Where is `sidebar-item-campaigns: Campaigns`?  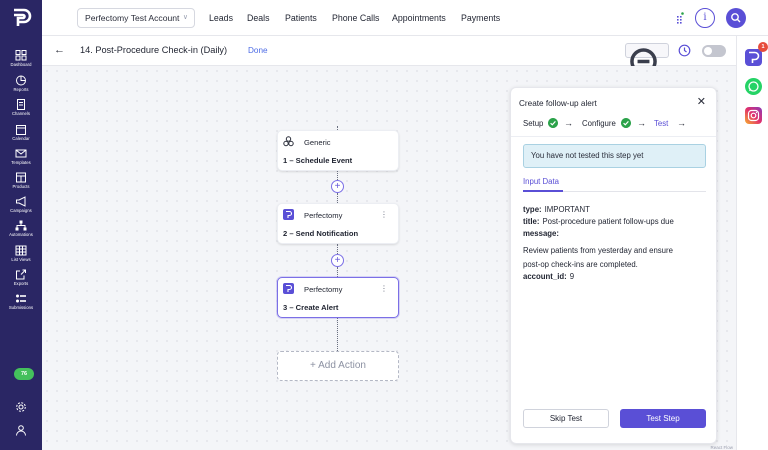
sidebar-item-campaigns: Campaigns is located at coordinates (21, 204).